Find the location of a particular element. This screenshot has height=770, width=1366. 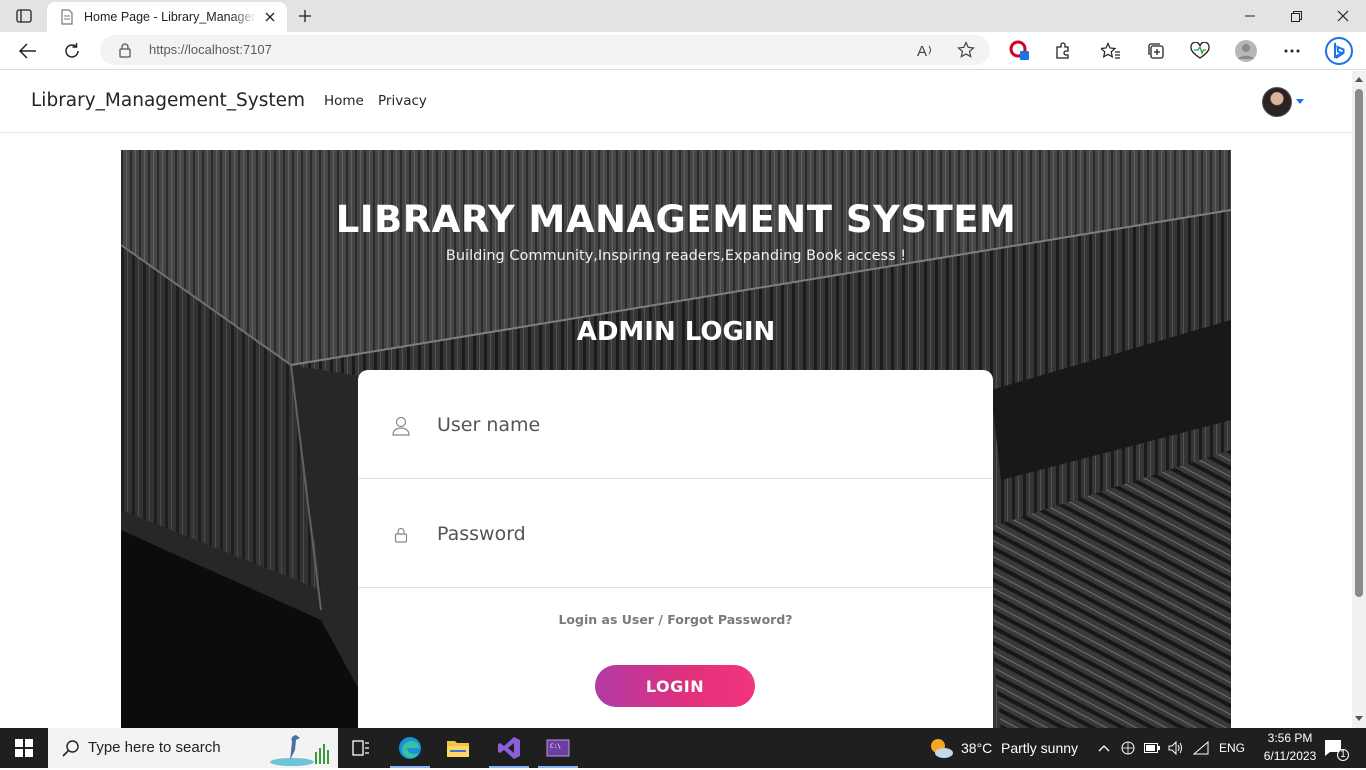

nav-privacy-link: Privacy is located at coordinates (402, 101).